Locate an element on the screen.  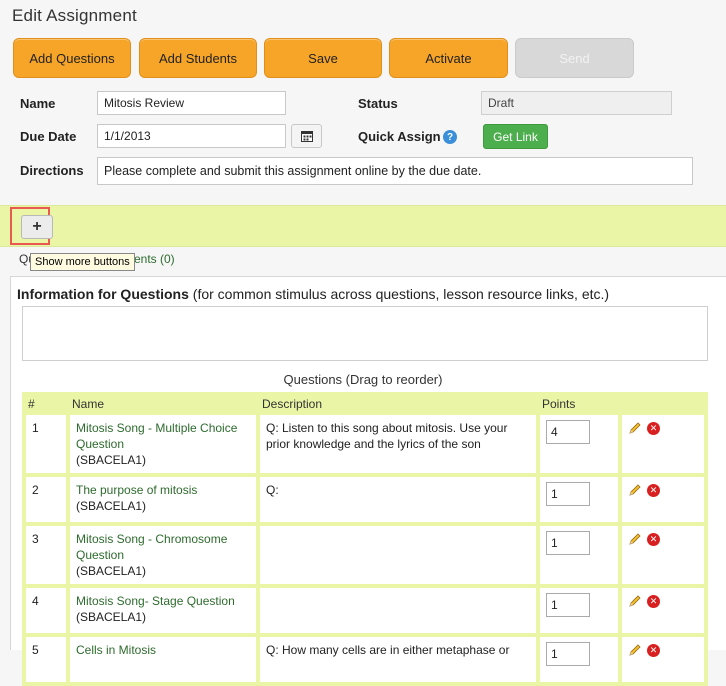
col-name: Name is located at coordinates (163, 403).